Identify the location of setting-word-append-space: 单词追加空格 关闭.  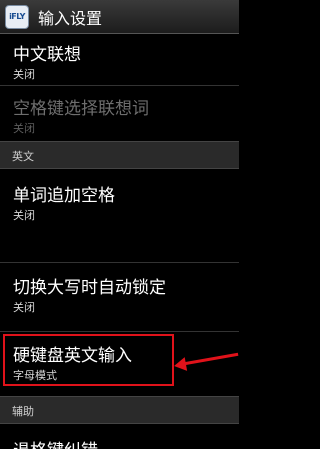
(119, 200).